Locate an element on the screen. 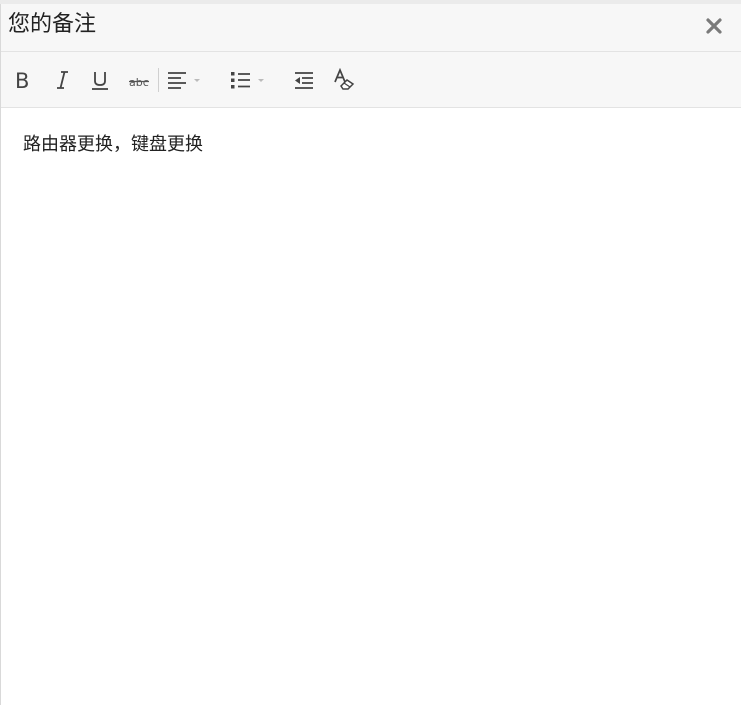 The height and width of the screenshot is (705, 741). outdent-icon is located at coordinates (304, 80).